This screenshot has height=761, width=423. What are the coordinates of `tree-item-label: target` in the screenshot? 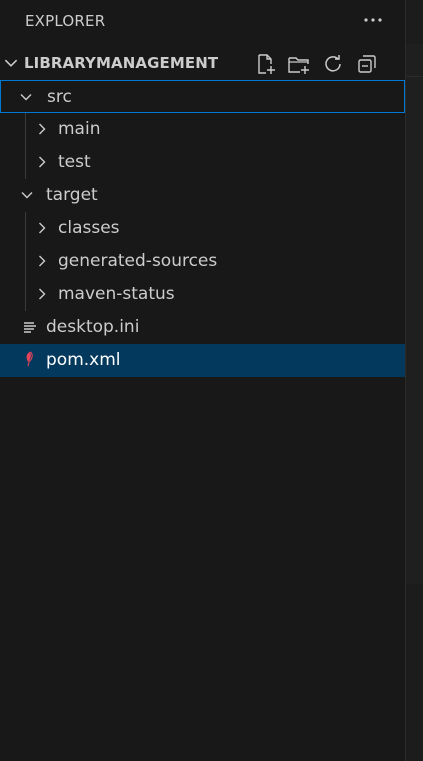 It's located at (72, 195).